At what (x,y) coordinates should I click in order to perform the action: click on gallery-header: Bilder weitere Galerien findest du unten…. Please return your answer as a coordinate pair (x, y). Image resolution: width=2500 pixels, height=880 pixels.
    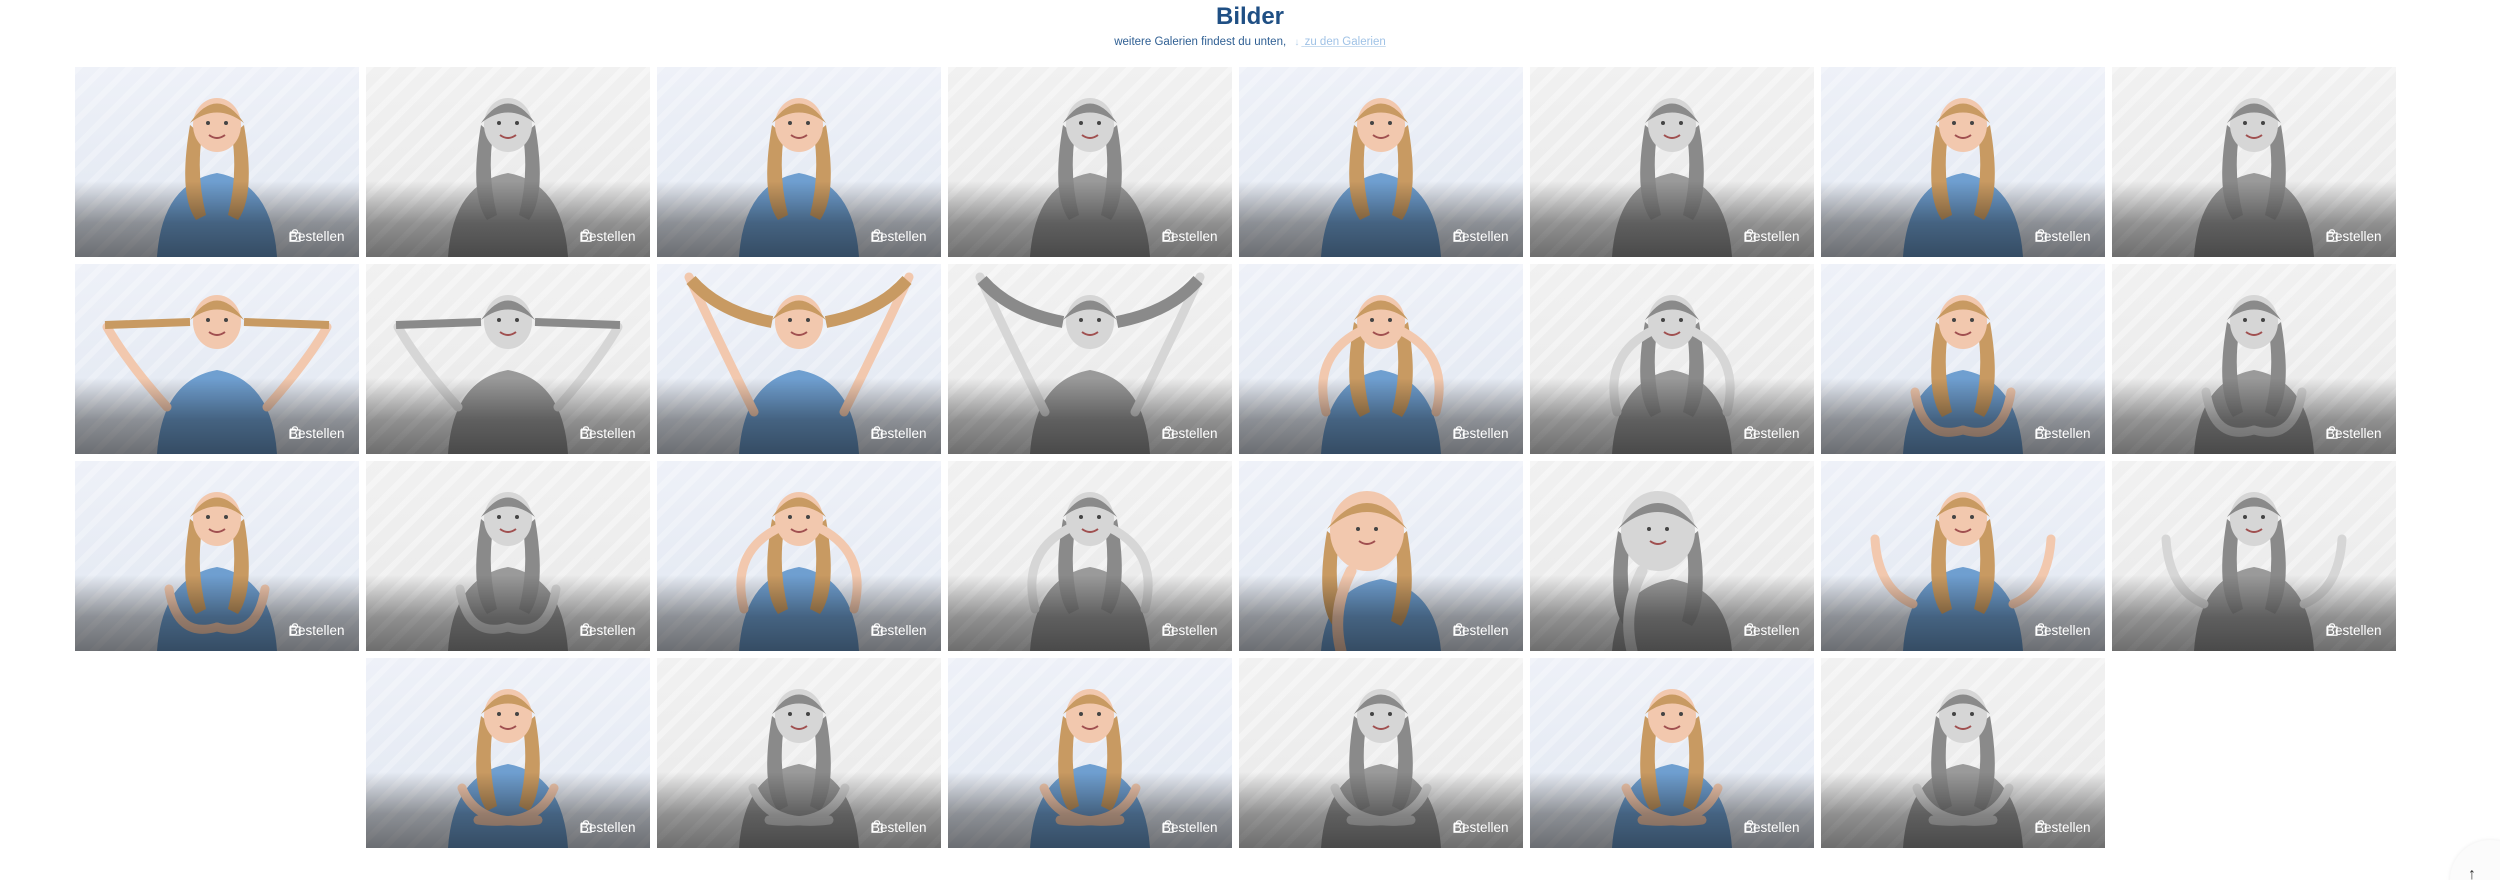
    Looking at the image, I should click on (1250, 25).